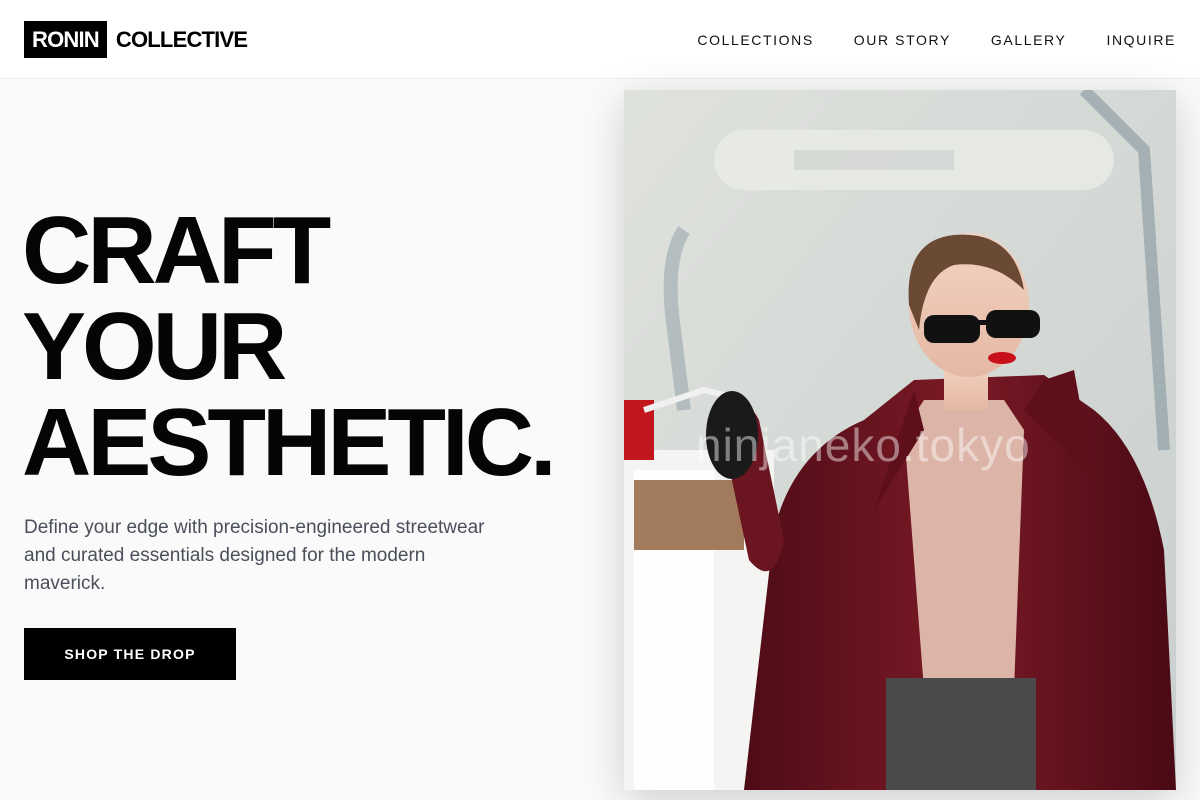 This screenshot has width=1200, height=800. I want to click on headline-line-1: CRAFT, so click(176, 250).